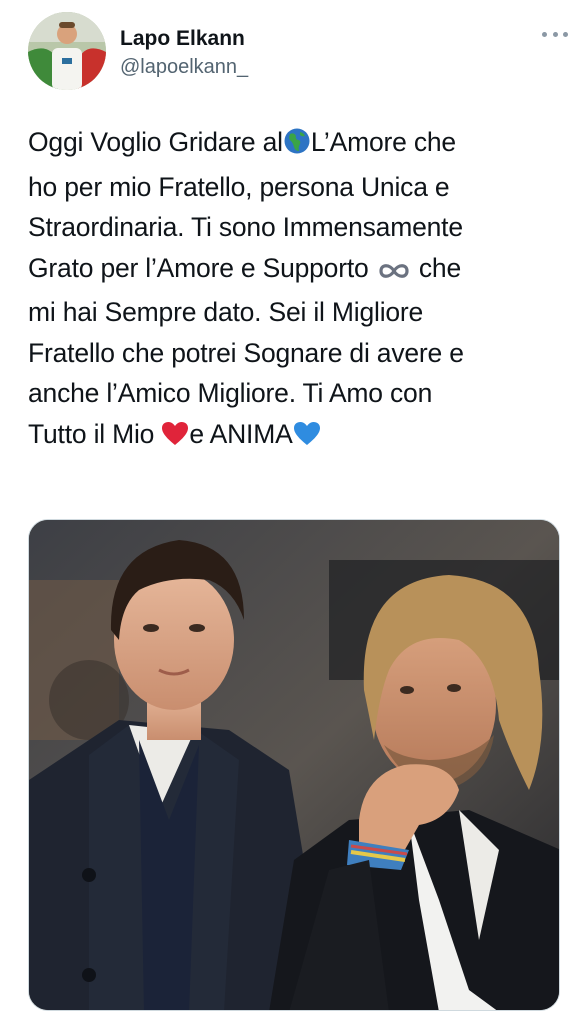 The width and height of the screenshot is (588, 1024). What do you see at coordinates (246, 352) in the screenshot?
I see `text-line: Fratello che potrei Sognare di avere e` at bounding box center [246, 352].